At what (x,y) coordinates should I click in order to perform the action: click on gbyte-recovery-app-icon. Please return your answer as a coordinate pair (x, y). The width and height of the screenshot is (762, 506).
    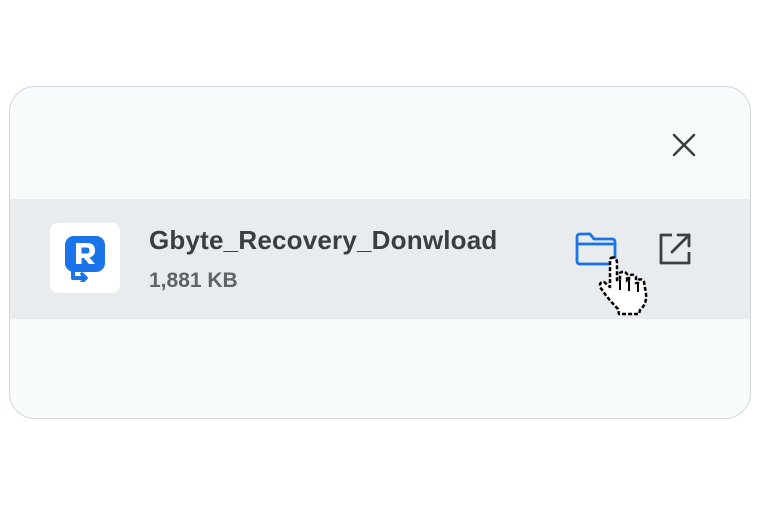
    Looking at the image, I should click on (85, 258).